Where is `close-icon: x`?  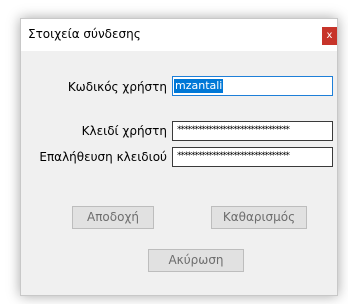
close-icon: x is located at coordinates (329, 35).